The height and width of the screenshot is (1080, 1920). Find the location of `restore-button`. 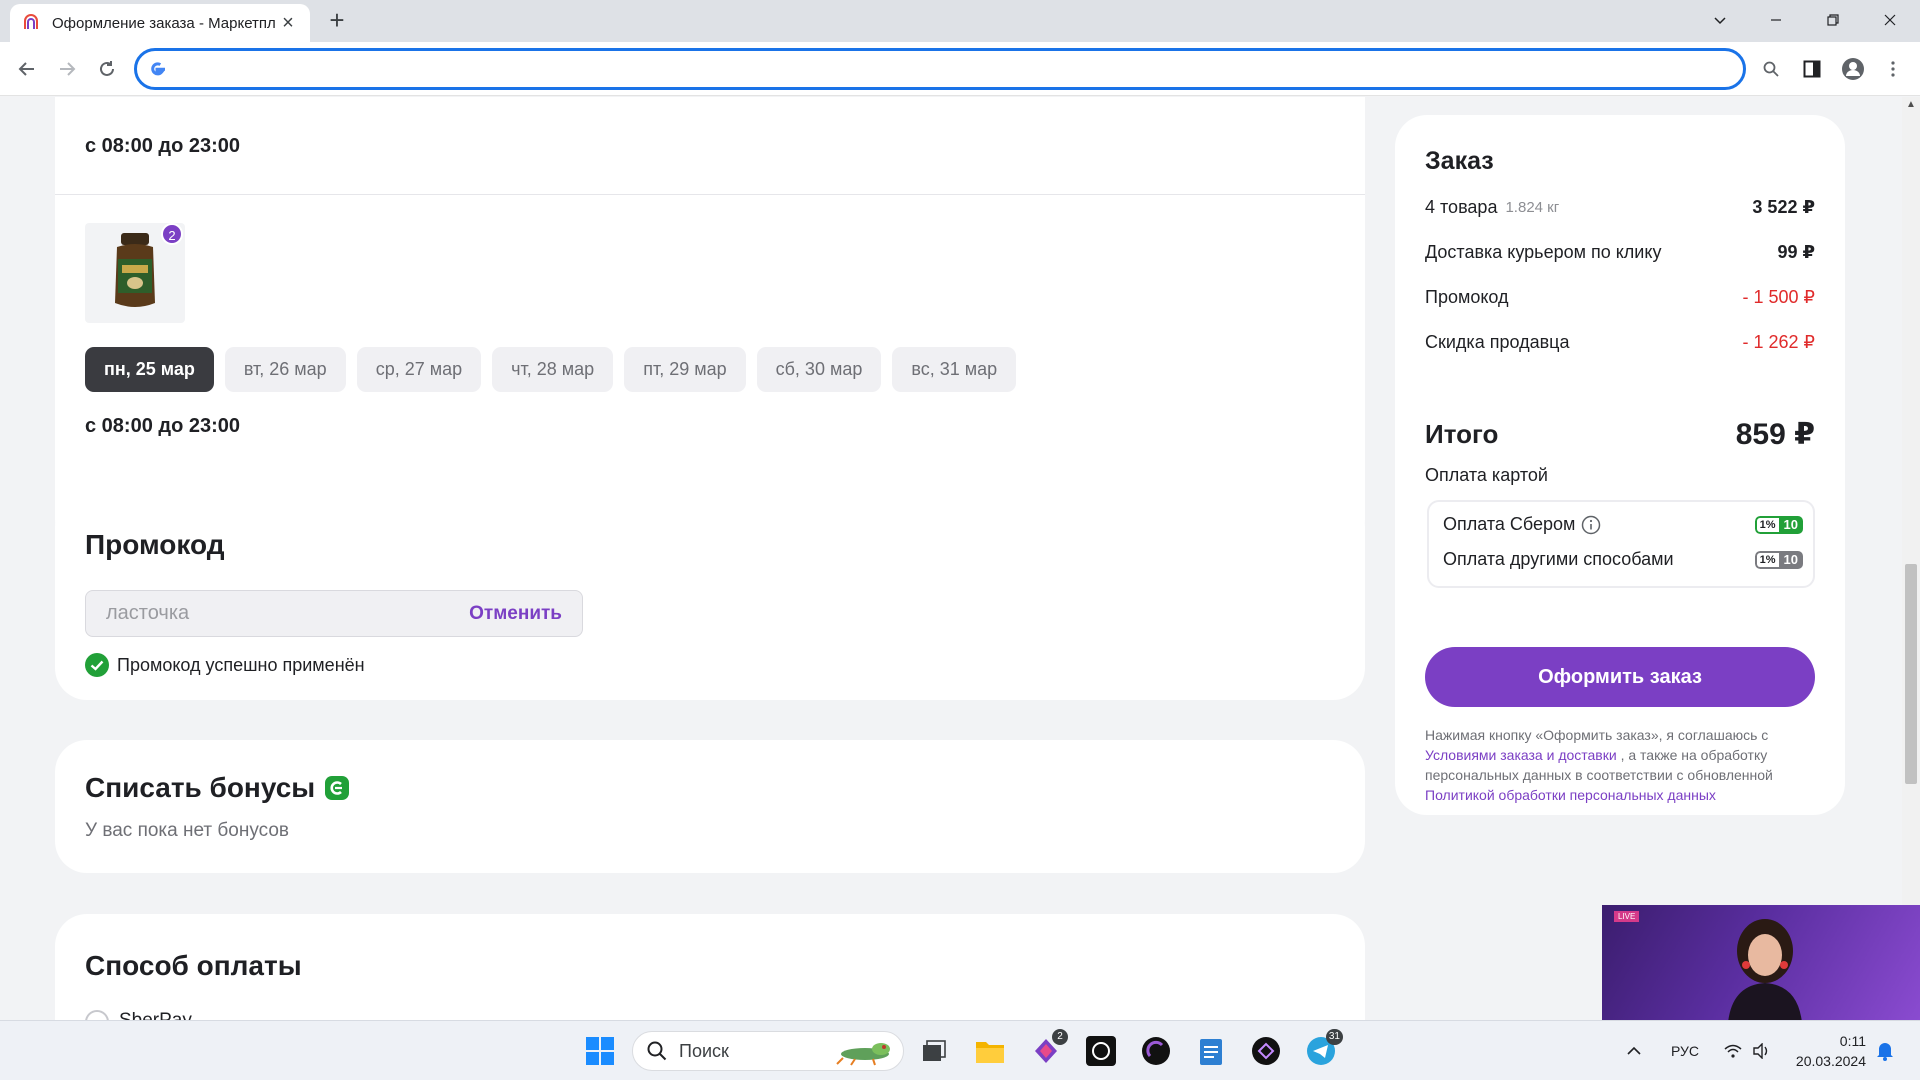

restore-button is located at coordinates (1833, 20).